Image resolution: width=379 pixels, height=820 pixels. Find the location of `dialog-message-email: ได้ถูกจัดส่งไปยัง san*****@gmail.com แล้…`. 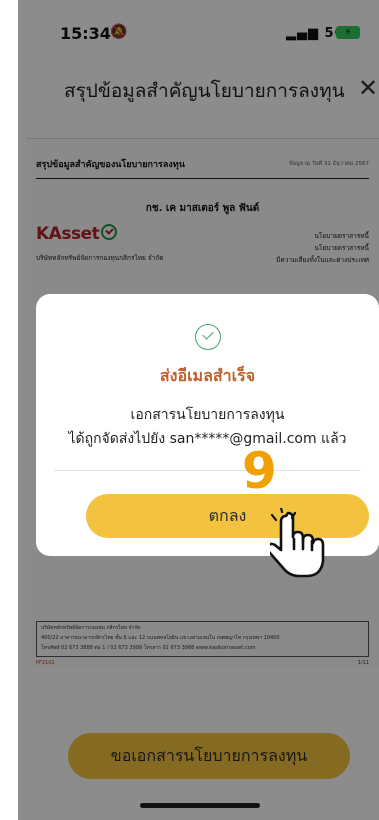

dialog-message-email: ได้ถูกจัดส่งไปยัง san*****@gmail.com แล้… is located at coordinates (207, 439).